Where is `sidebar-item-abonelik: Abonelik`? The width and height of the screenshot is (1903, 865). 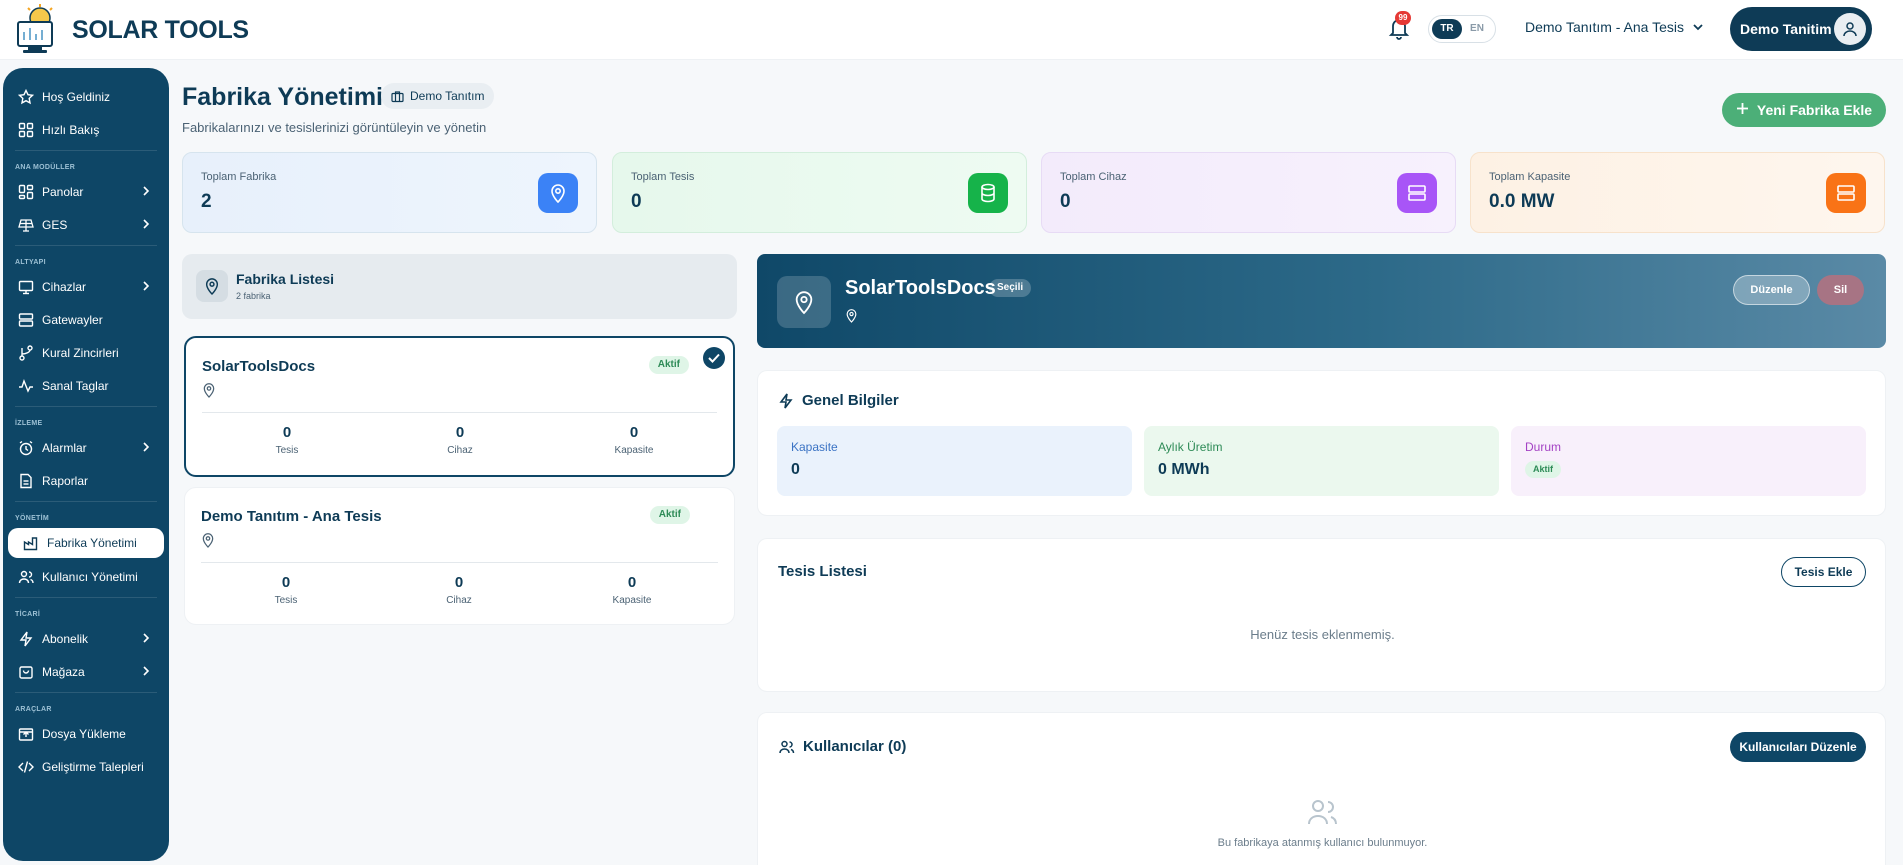
sidebar-item-abonelik: Abonelik is located at coordinates (86, 638).